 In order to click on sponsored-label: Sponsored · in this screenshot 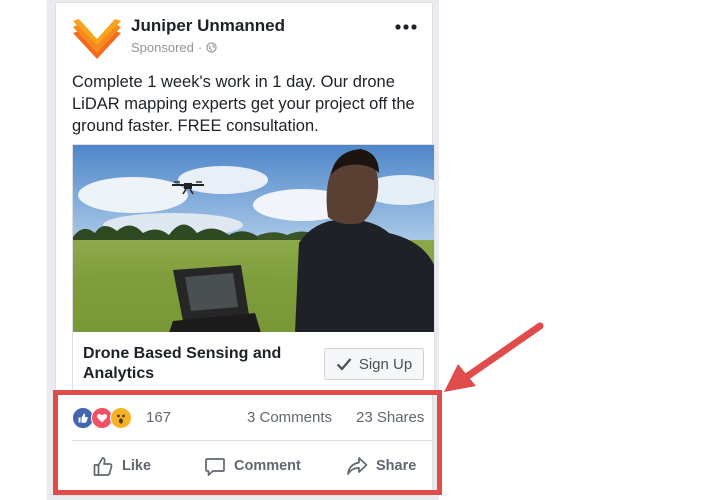, I will do `click(174, 47)`.